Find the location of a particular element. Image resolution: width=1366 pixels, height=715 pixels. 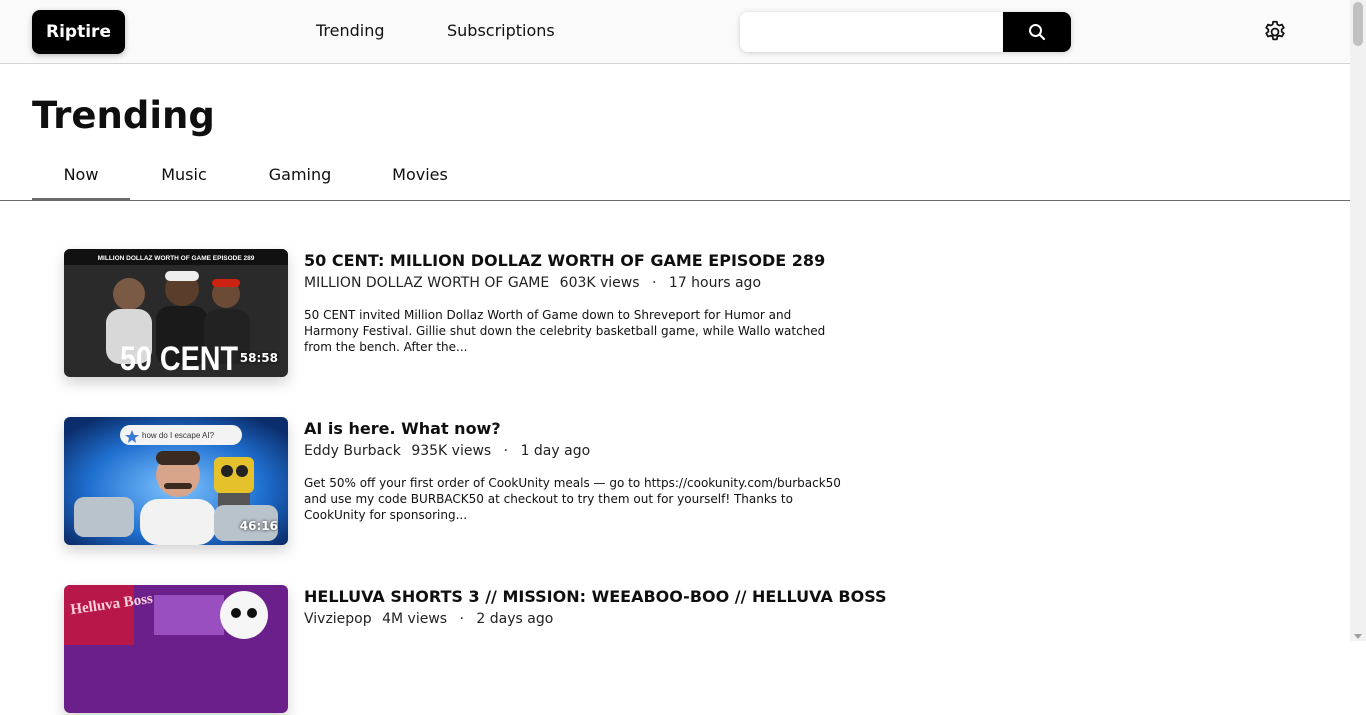

video-thumbnail: Helluva Boss is located at coordinates (176, 649).